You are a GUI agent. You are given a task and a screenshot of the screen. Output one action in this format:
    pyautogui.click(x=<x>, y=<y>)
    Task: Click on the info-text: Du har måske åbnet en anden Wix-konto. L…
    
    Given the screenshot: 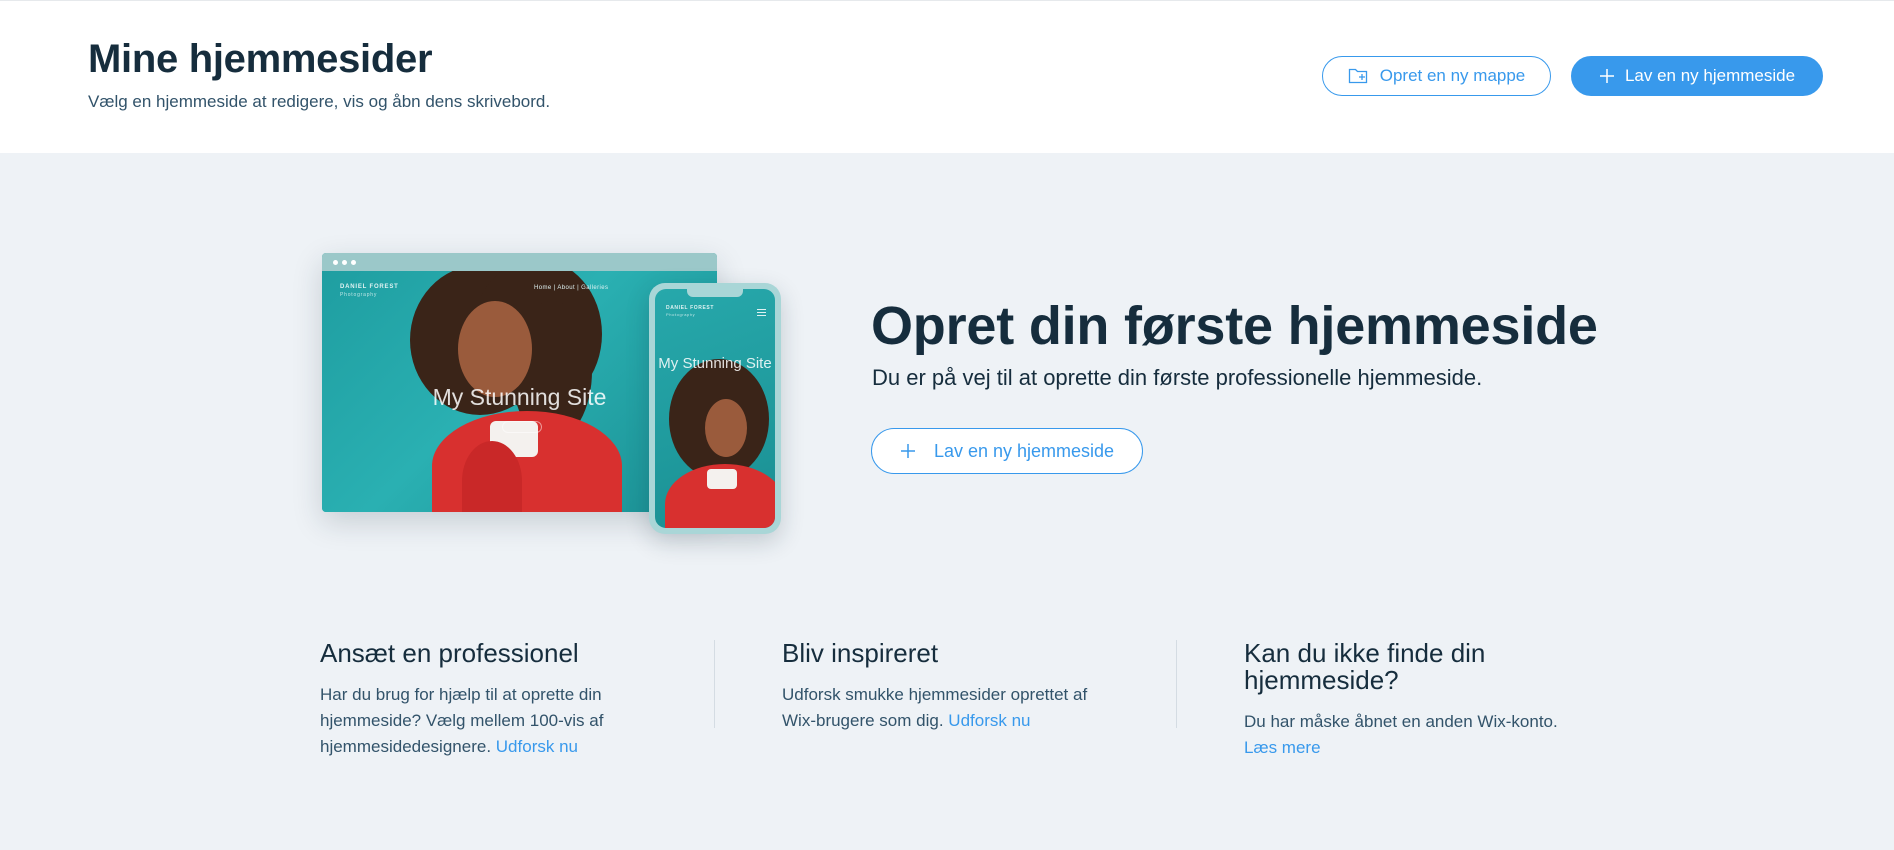 What is the action you would take?
    pyautogui.click(x=1401, y=734)
    